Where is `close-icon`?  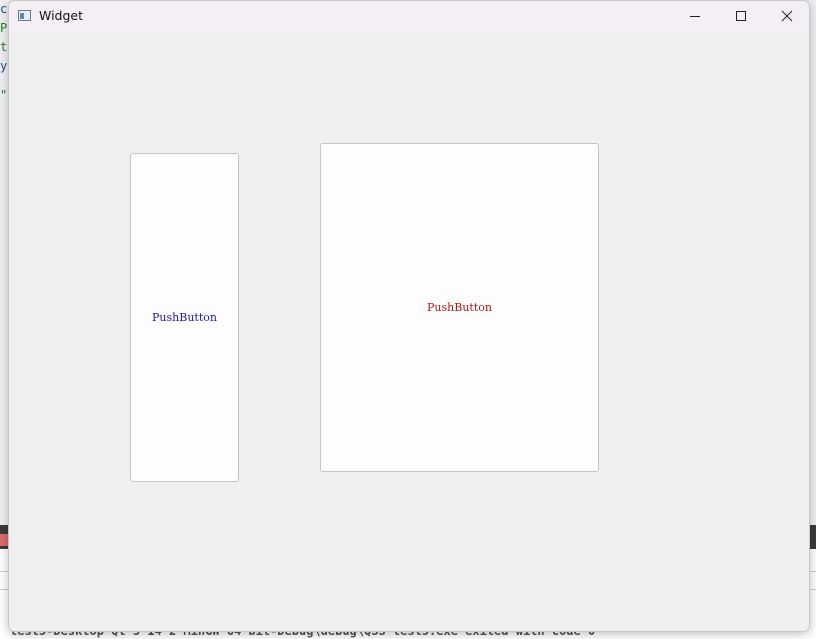 close-icon is located at coordinates (787, 16).